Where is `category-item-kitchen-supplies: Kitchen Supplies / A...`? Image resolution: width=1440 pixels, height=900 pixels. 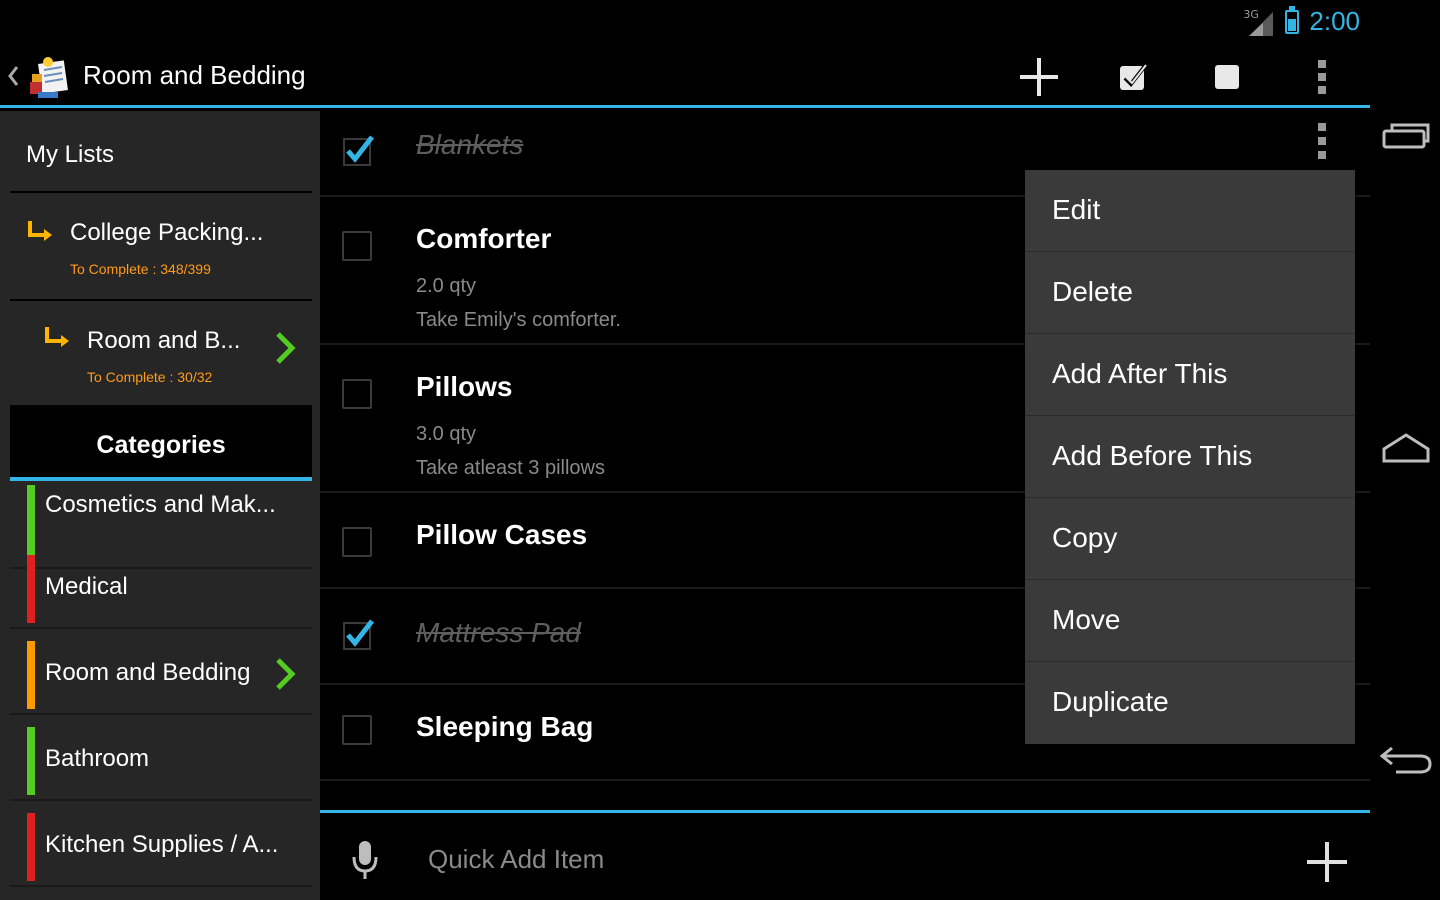
category-item-kitchen-supplies: Kitchen Supplies / A... is located at coordinates (161, 845).